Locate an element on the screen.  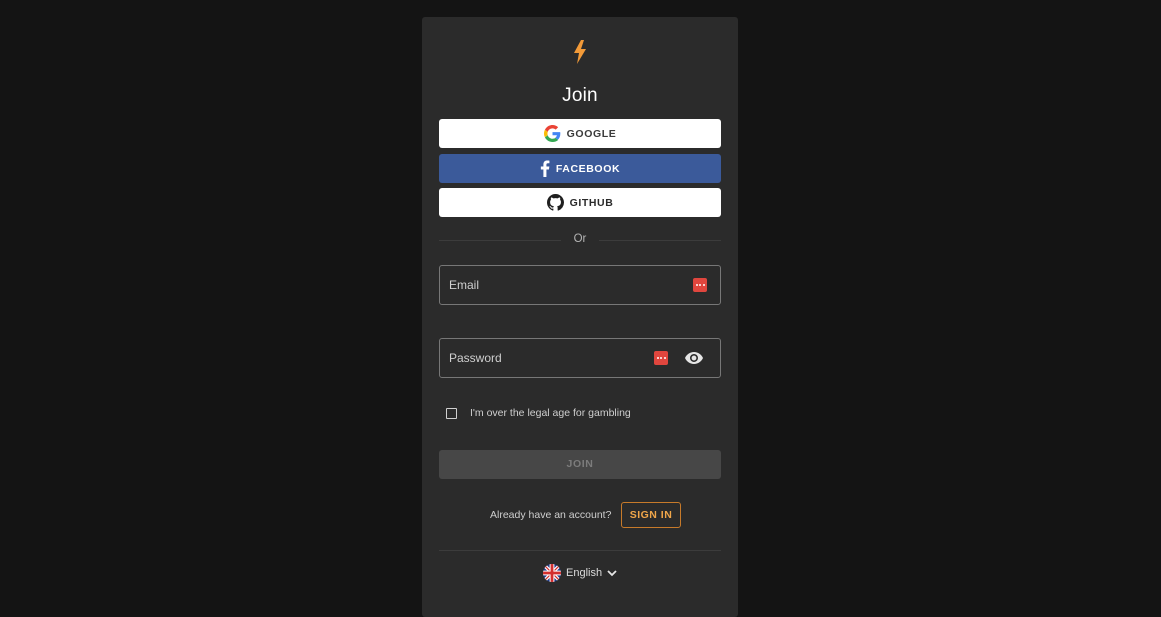
email-placeholder: Email is located at coordinates (464, 285).